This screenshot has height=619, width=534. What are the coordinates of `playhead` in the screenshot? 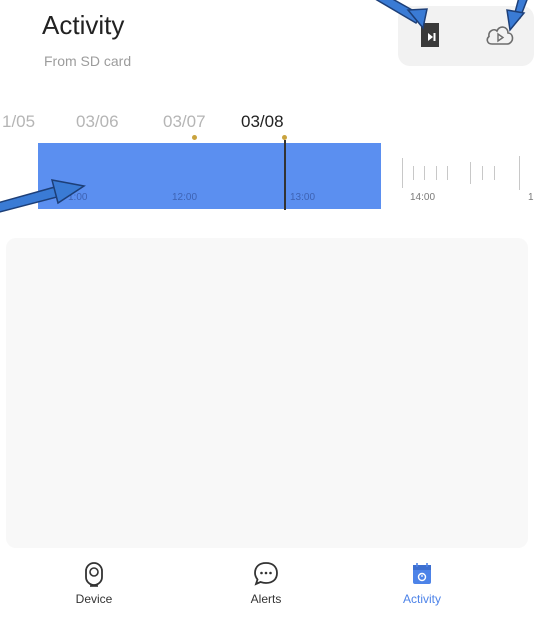 It's located at (285, 175).